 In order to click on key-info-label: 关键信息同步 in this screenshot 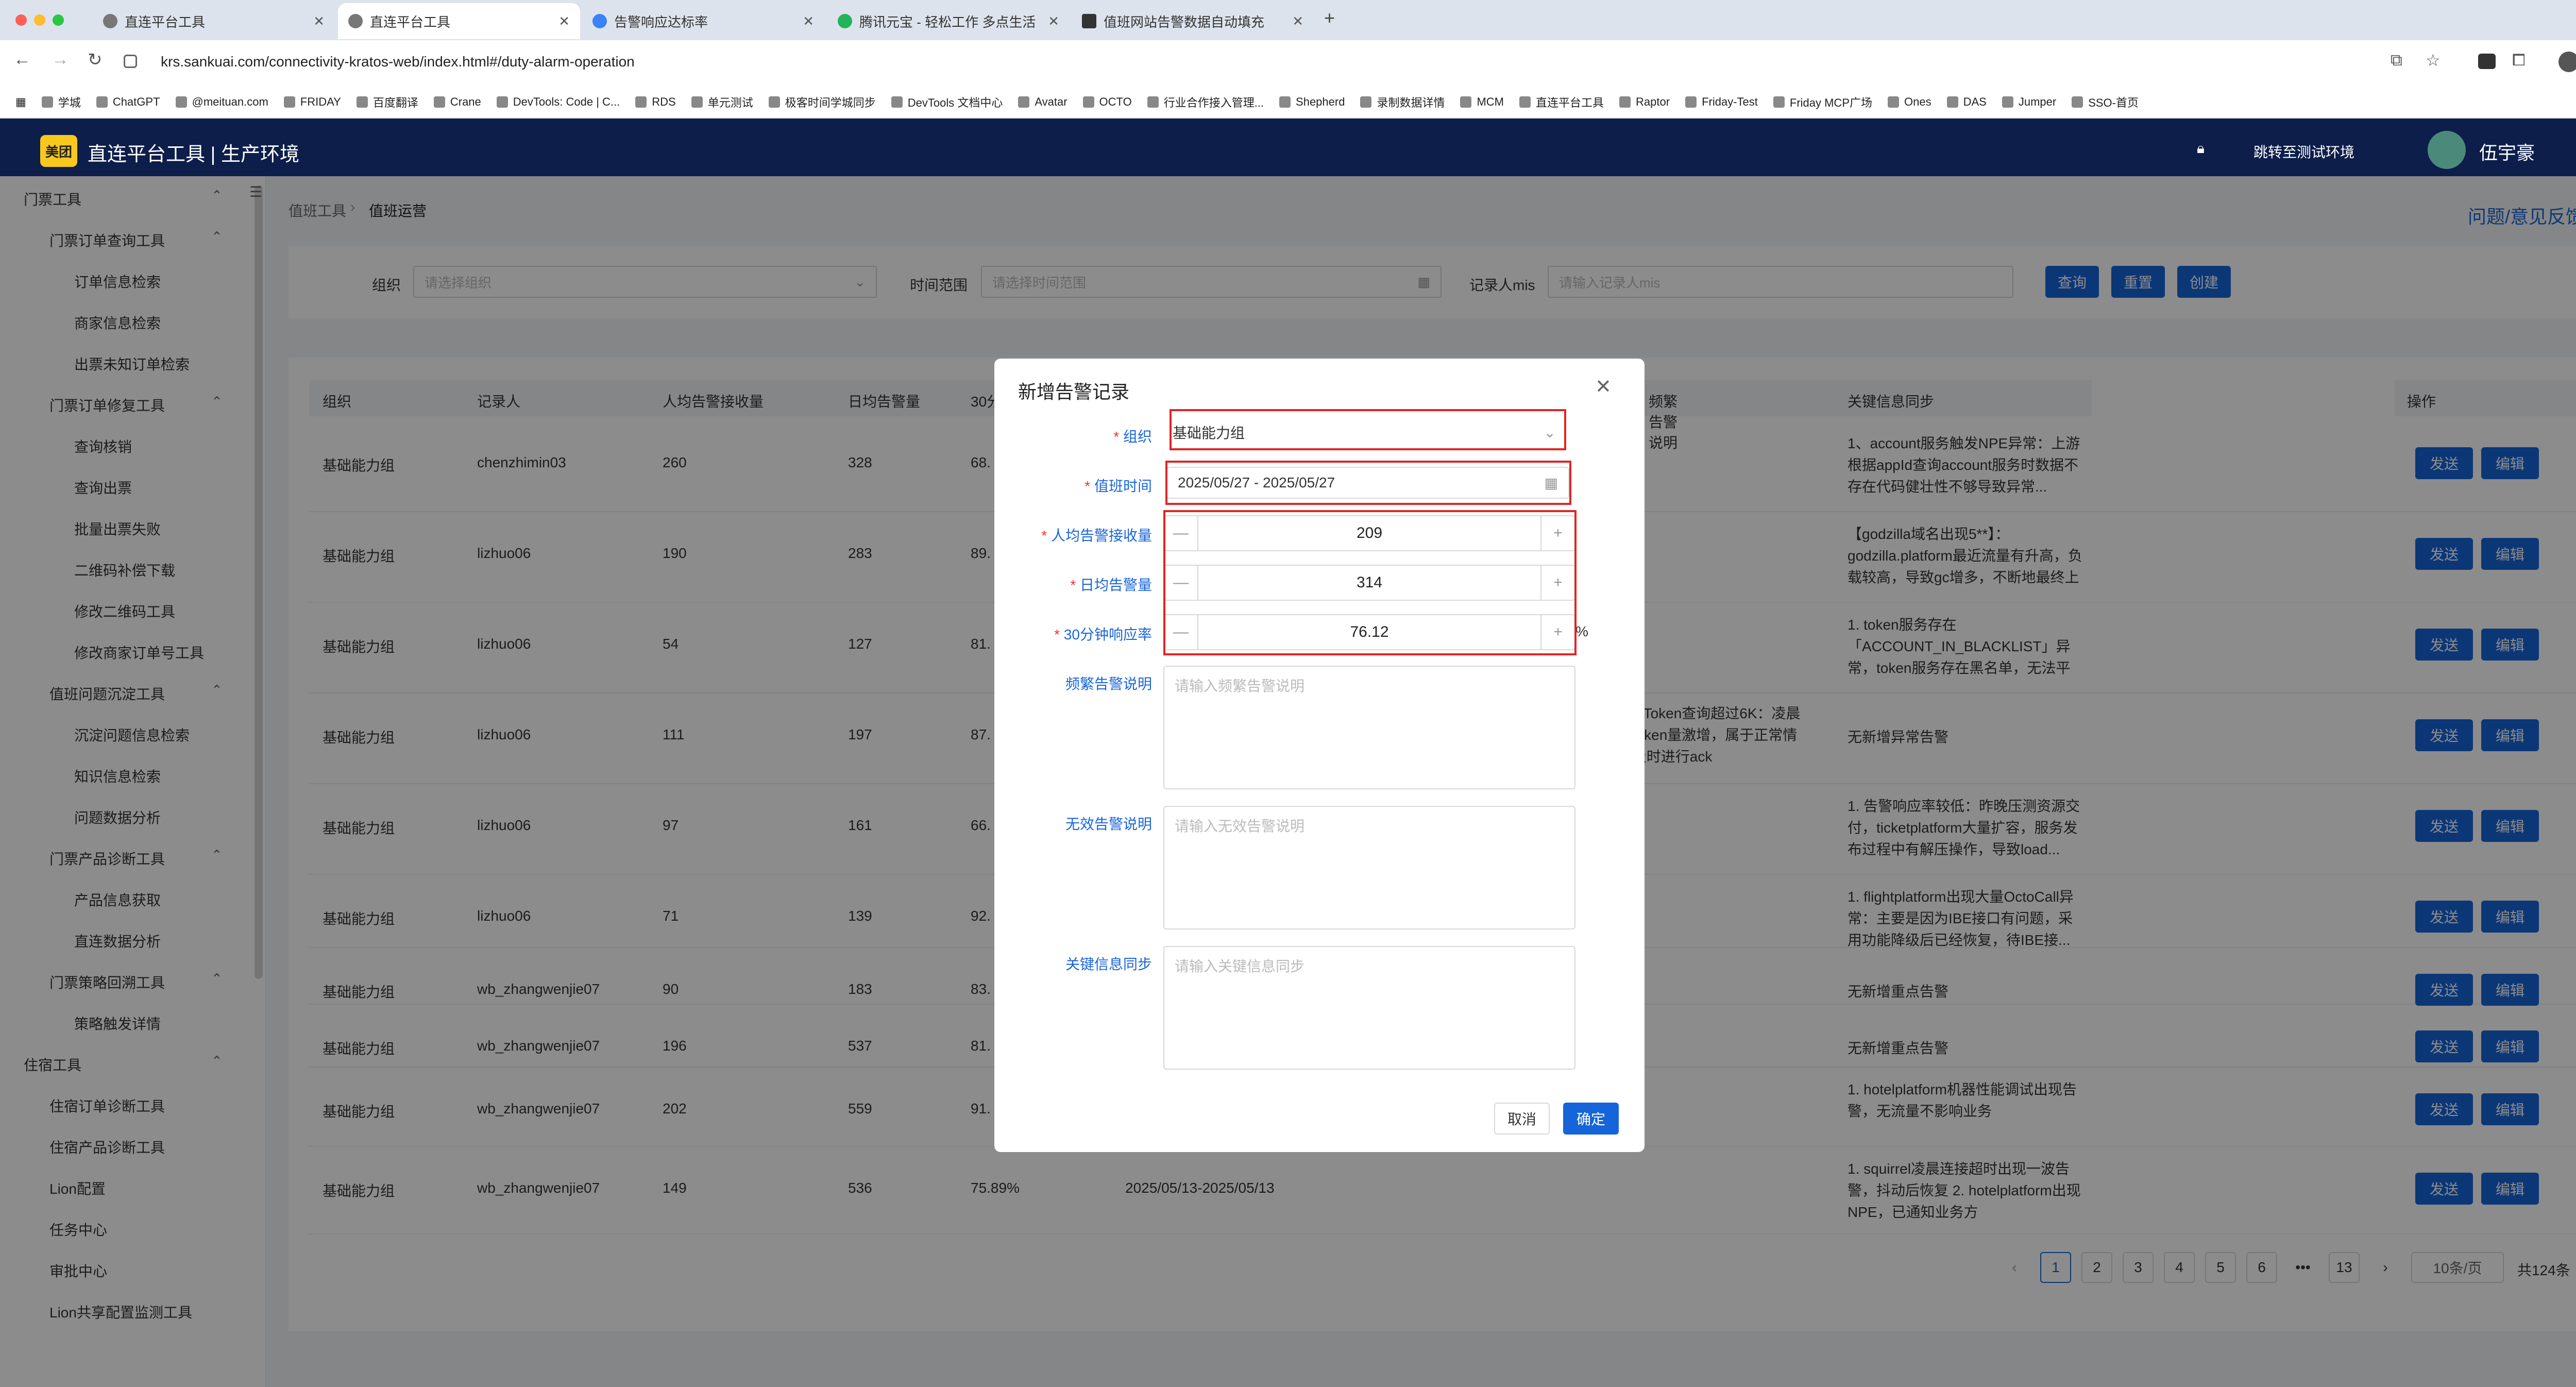, I will do `click(1108, 964)`.